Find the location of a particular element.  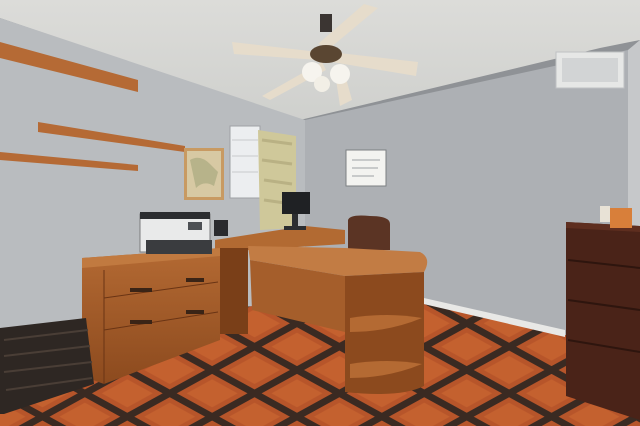

map-picture is located at coordinates (204, 174).